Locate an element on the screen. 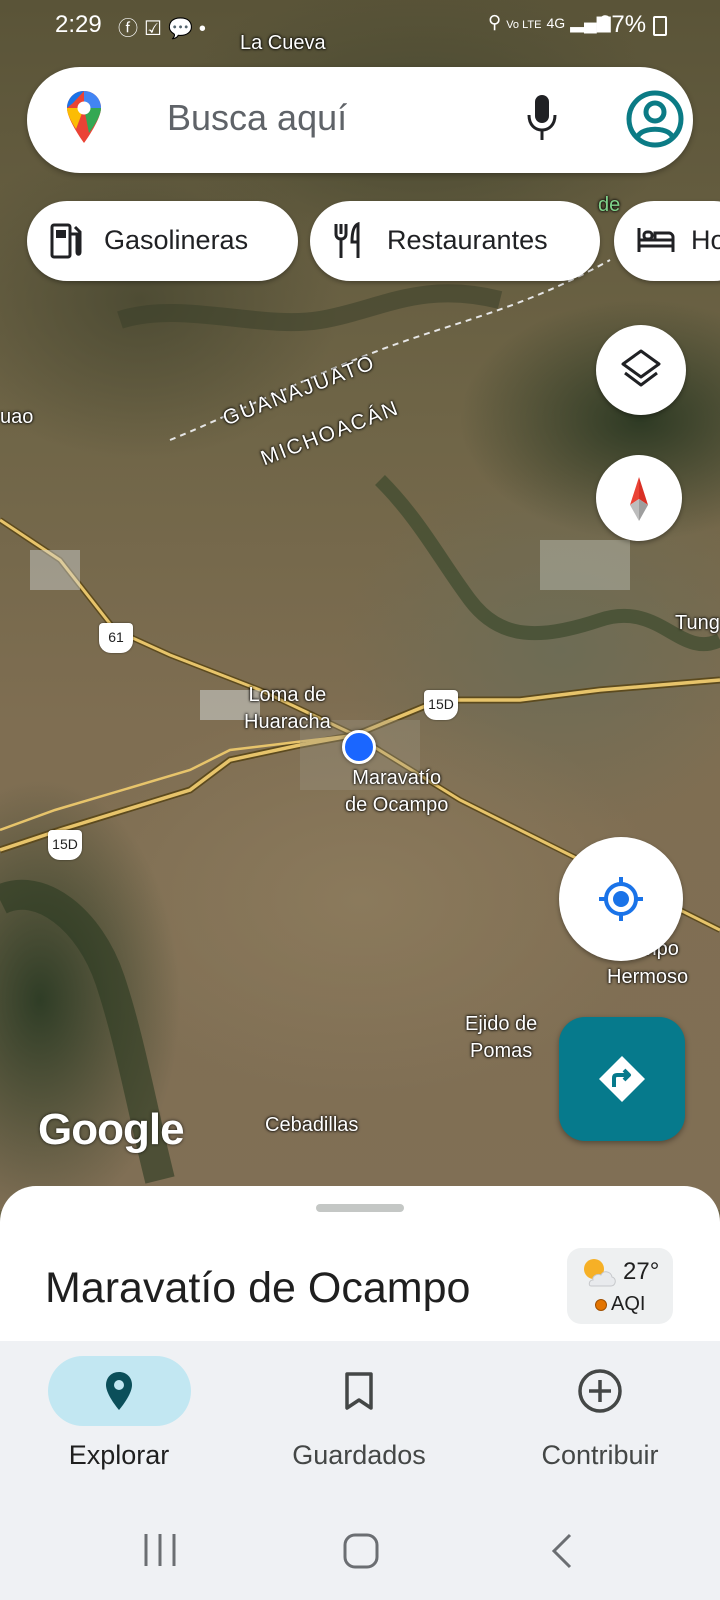 Image resolution: width=720 pixels, height=1600 pixels. nav-guardados: Guardados is located at coordinates (359, 1413).